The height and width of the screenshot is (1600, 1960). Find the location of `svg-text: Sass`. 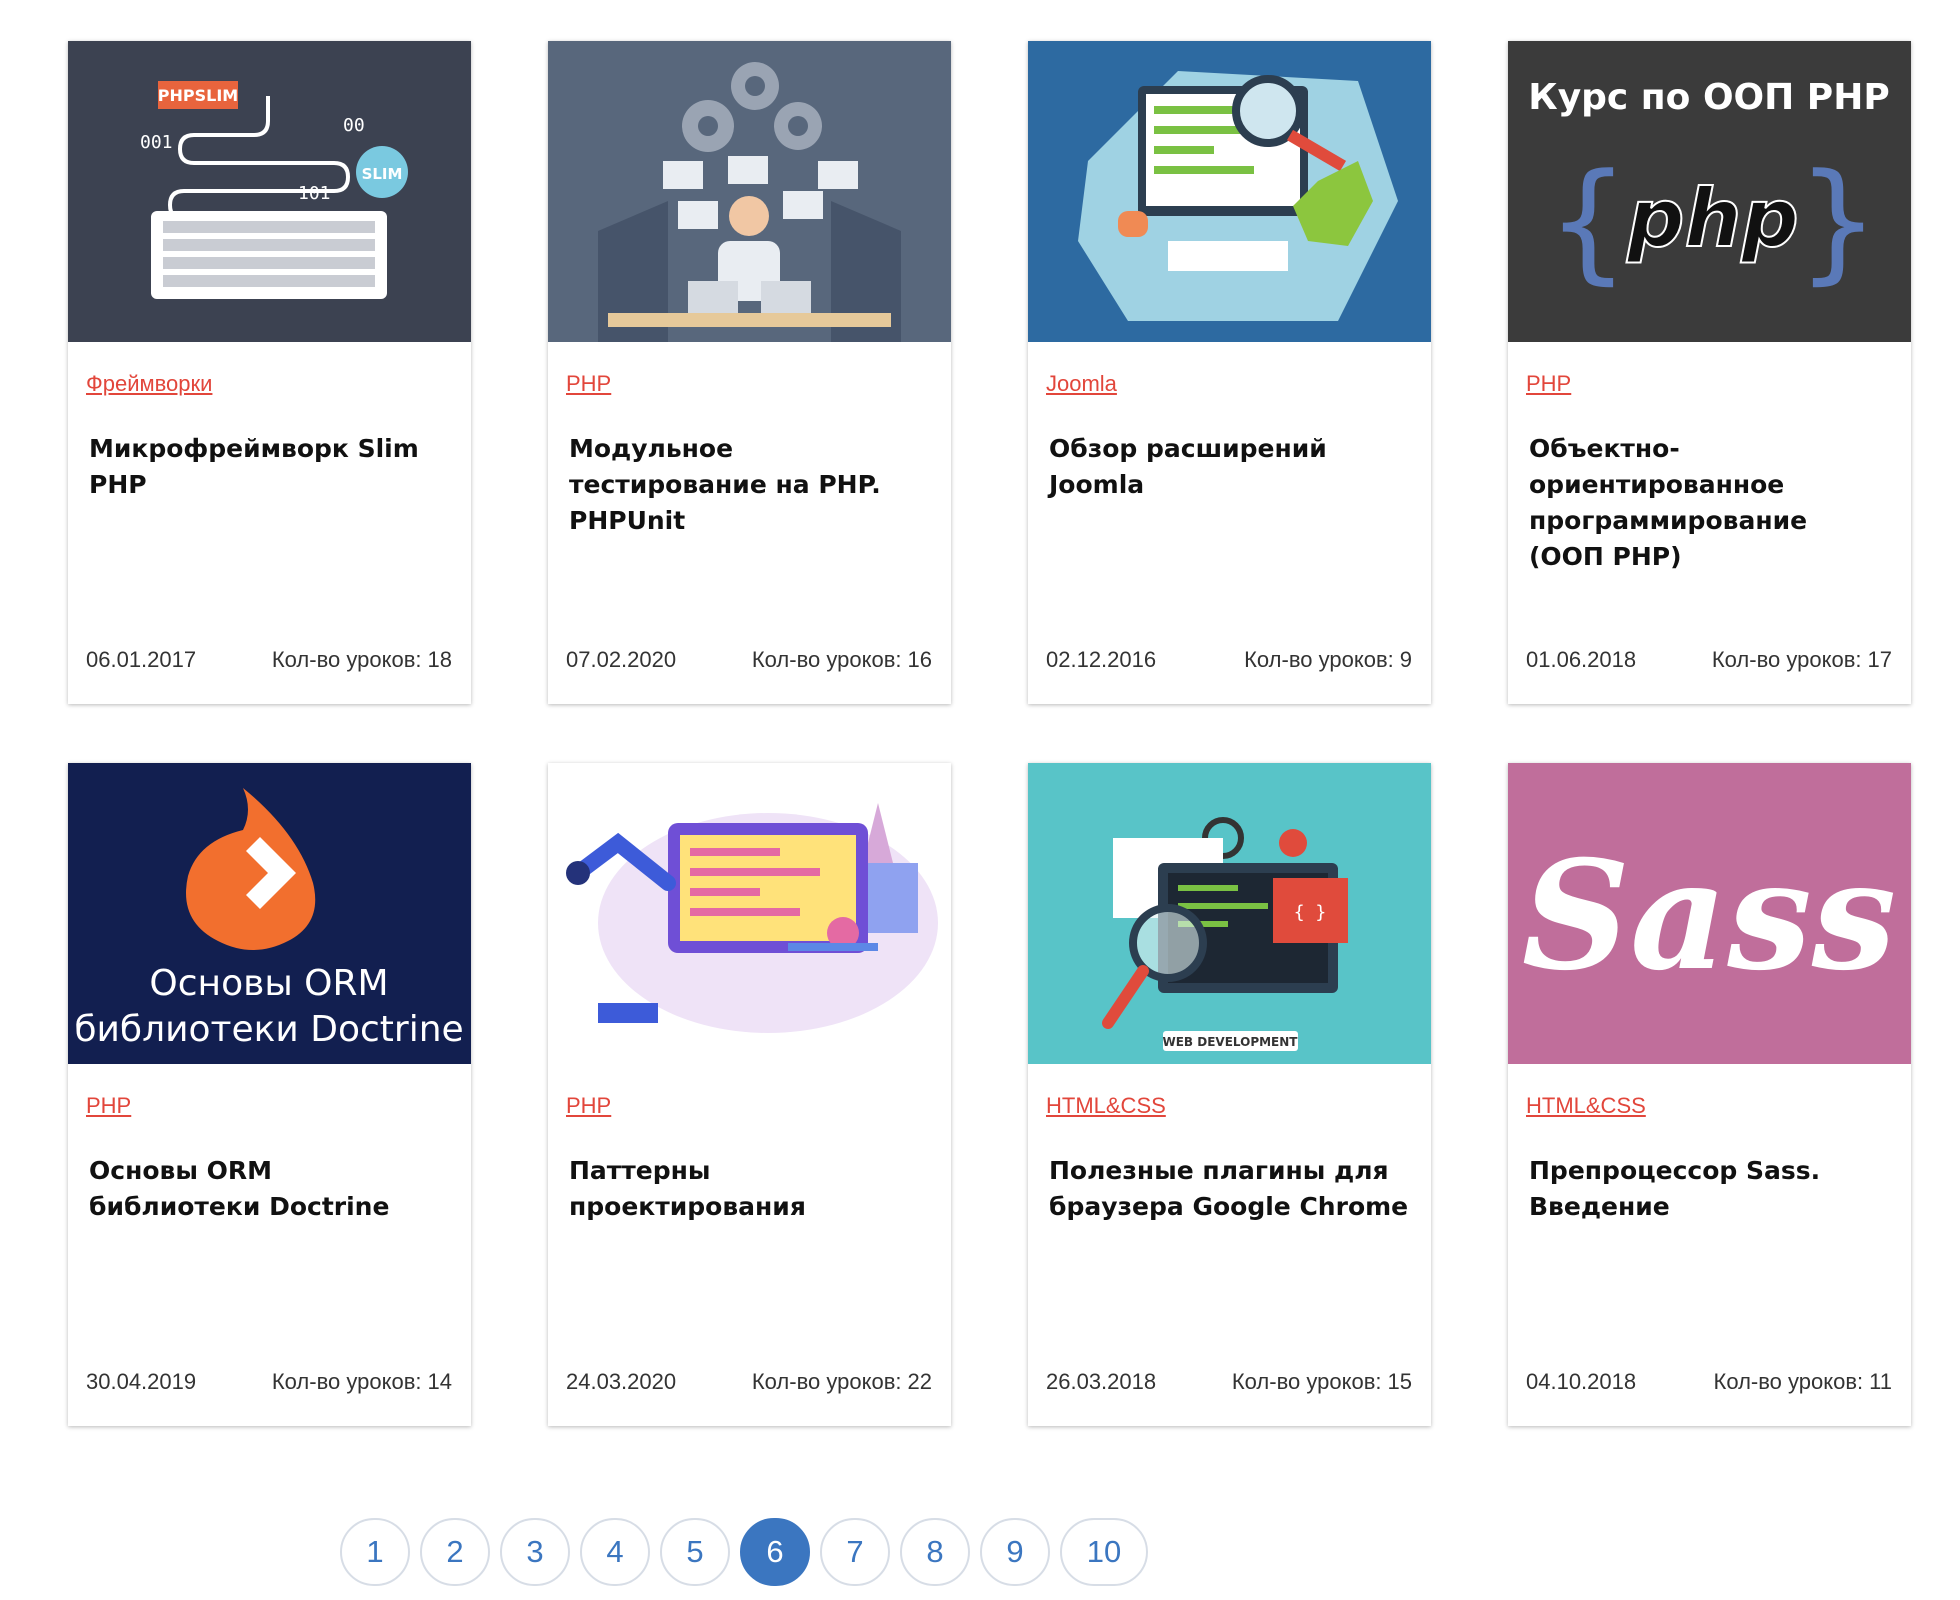

svg-text: Sass is located at coordinates (1709, 916).